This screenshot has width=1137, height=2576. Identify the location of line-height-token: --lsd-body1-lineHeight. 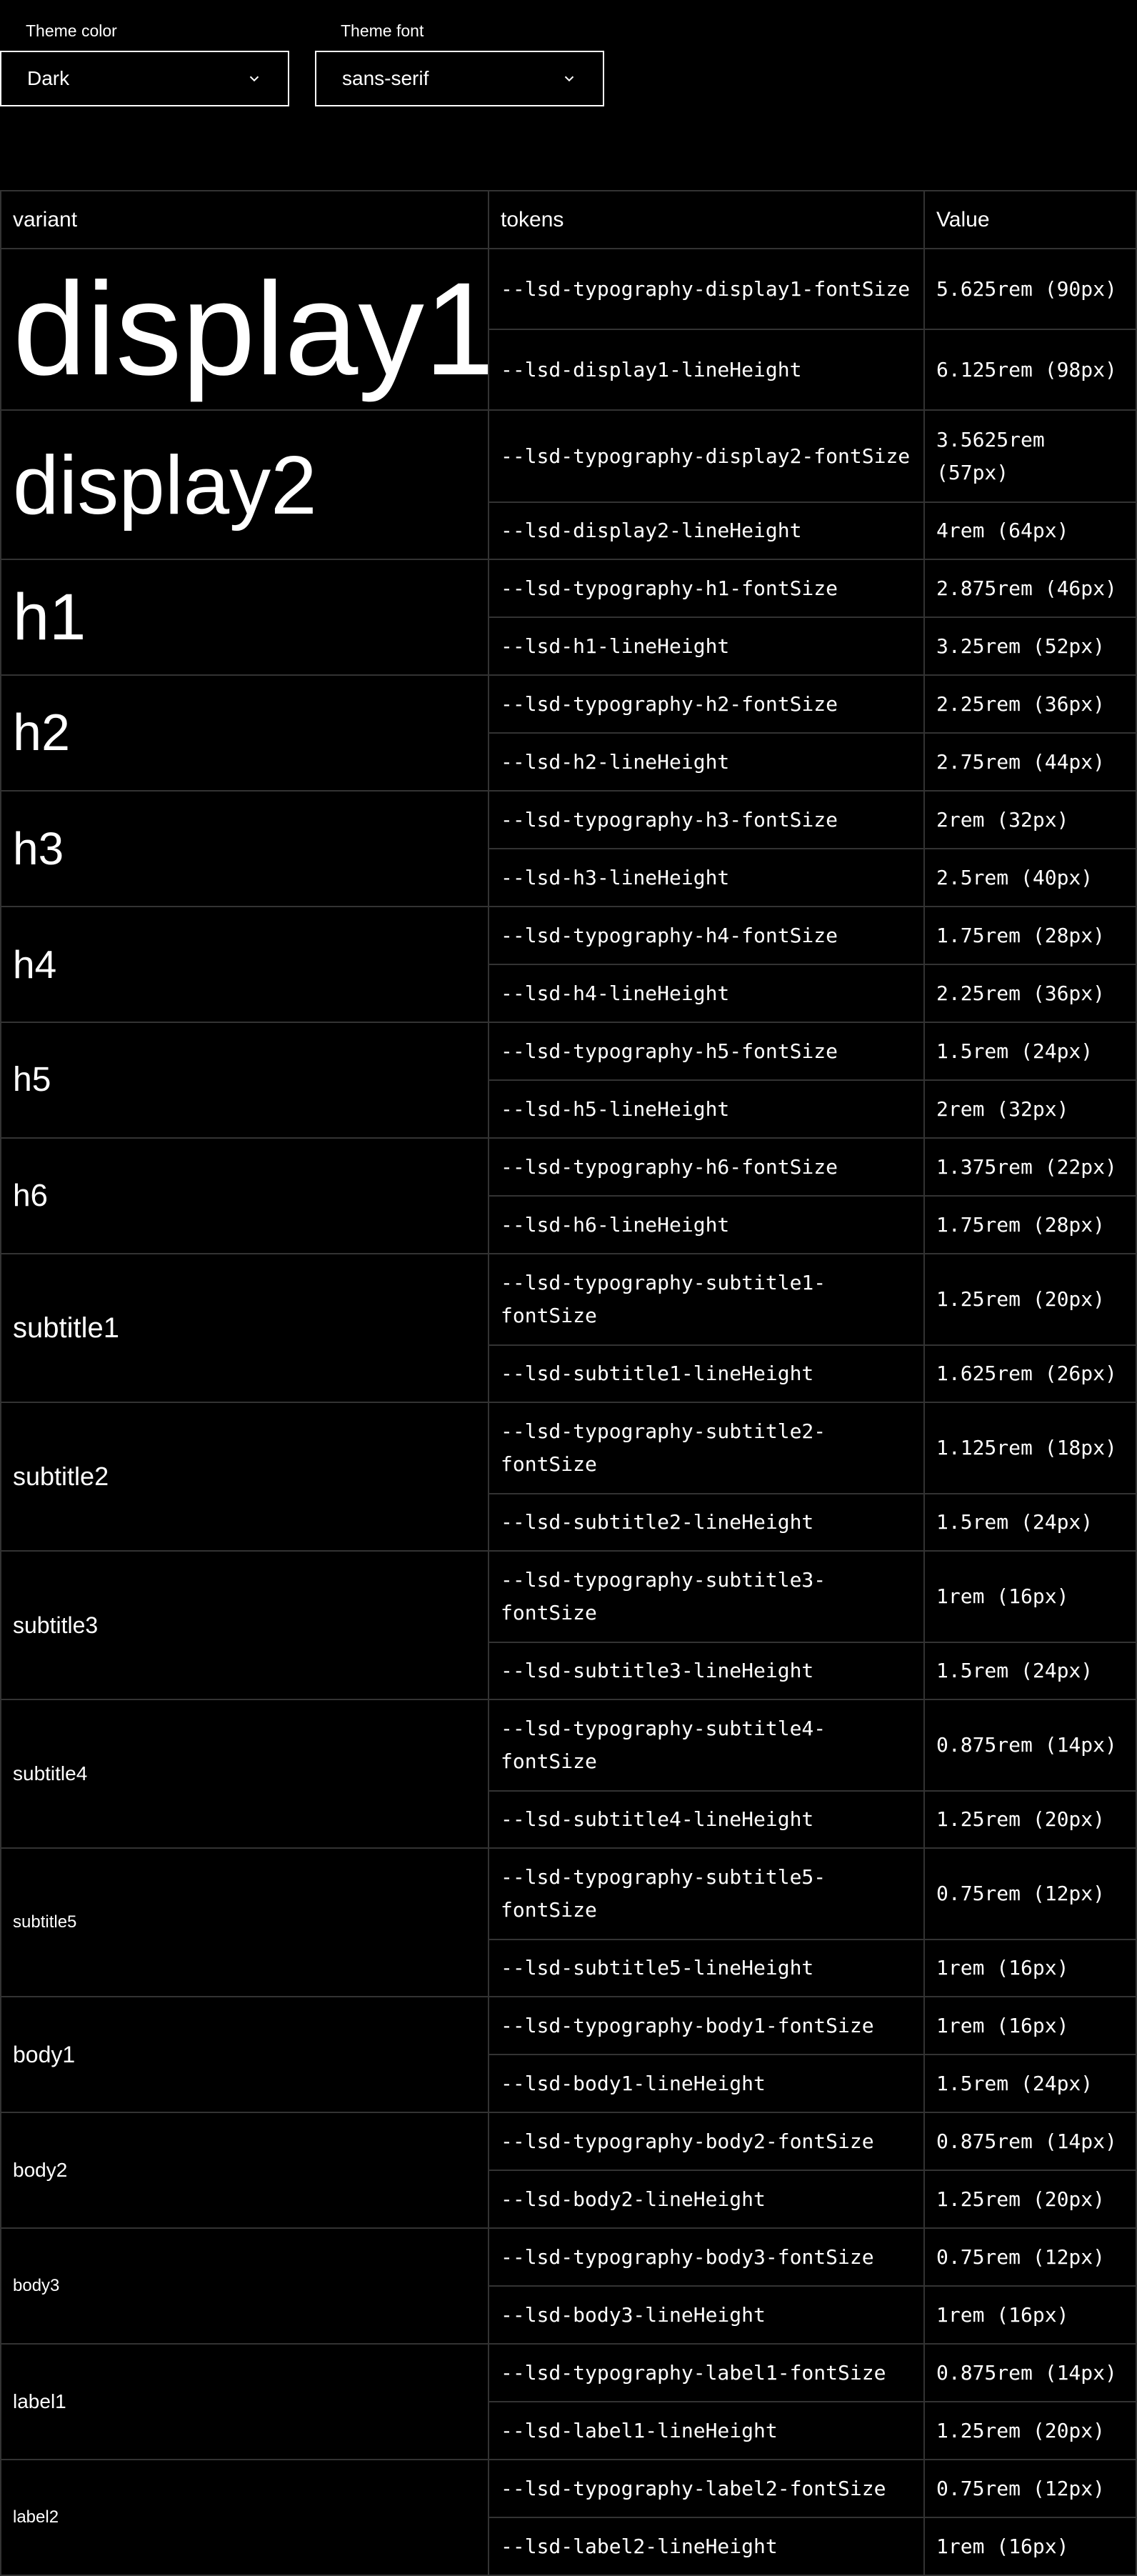
(706, 2084).